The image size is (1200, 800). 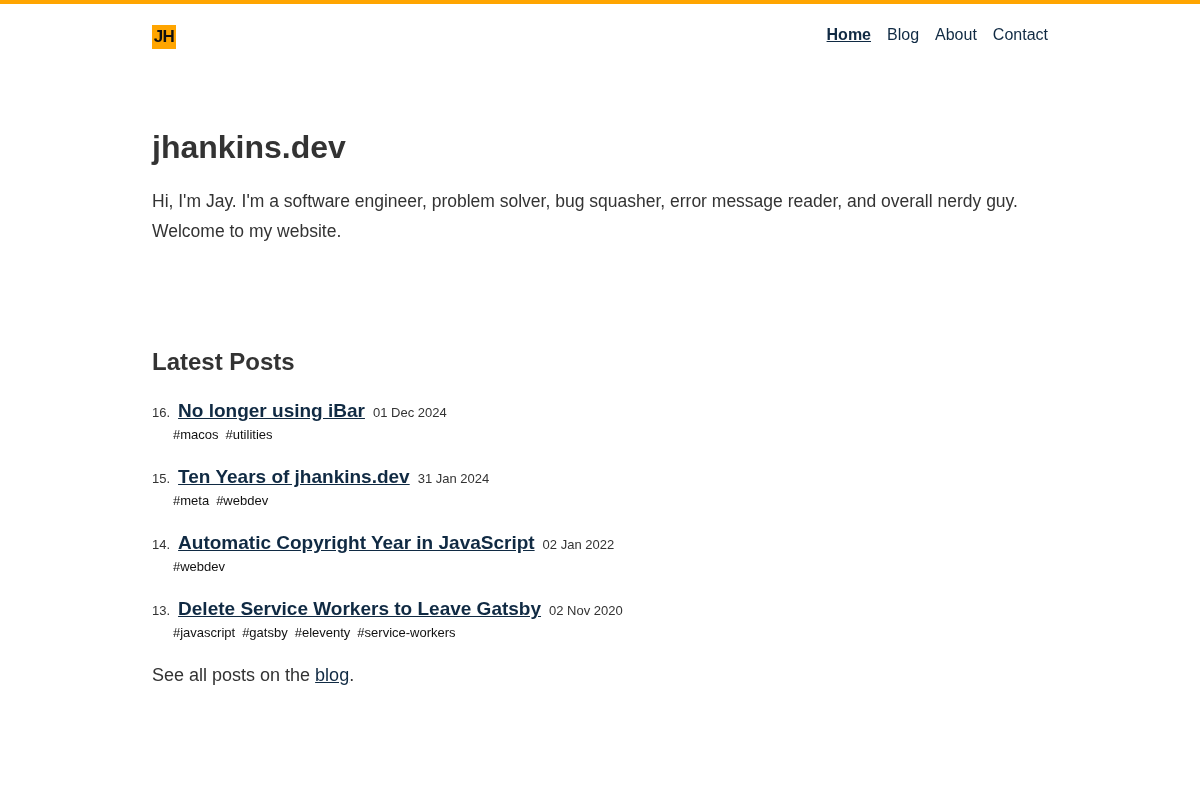 What do you see at coordinates (164, 37) in the screenshot?
I see `logo-link: JH` at bounding box center [164, 37].